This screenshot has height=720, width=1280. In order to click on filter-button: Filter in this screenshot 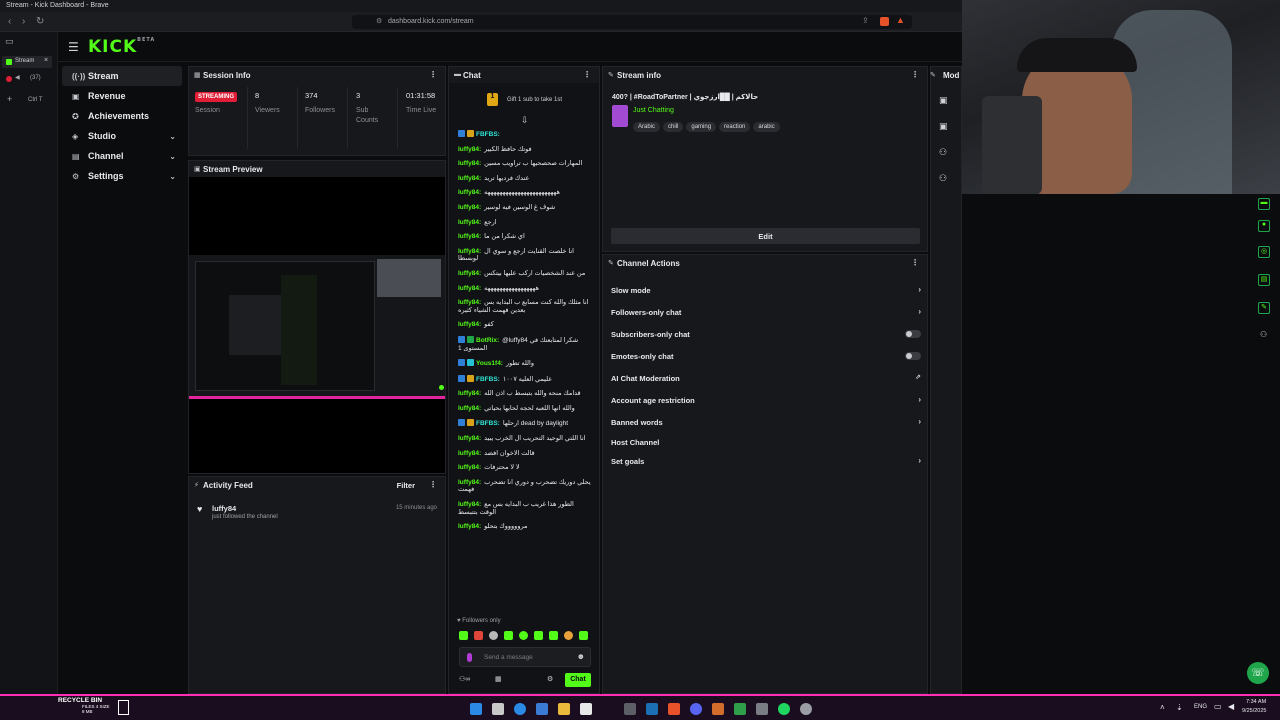, I will do `click(406, 485)`.